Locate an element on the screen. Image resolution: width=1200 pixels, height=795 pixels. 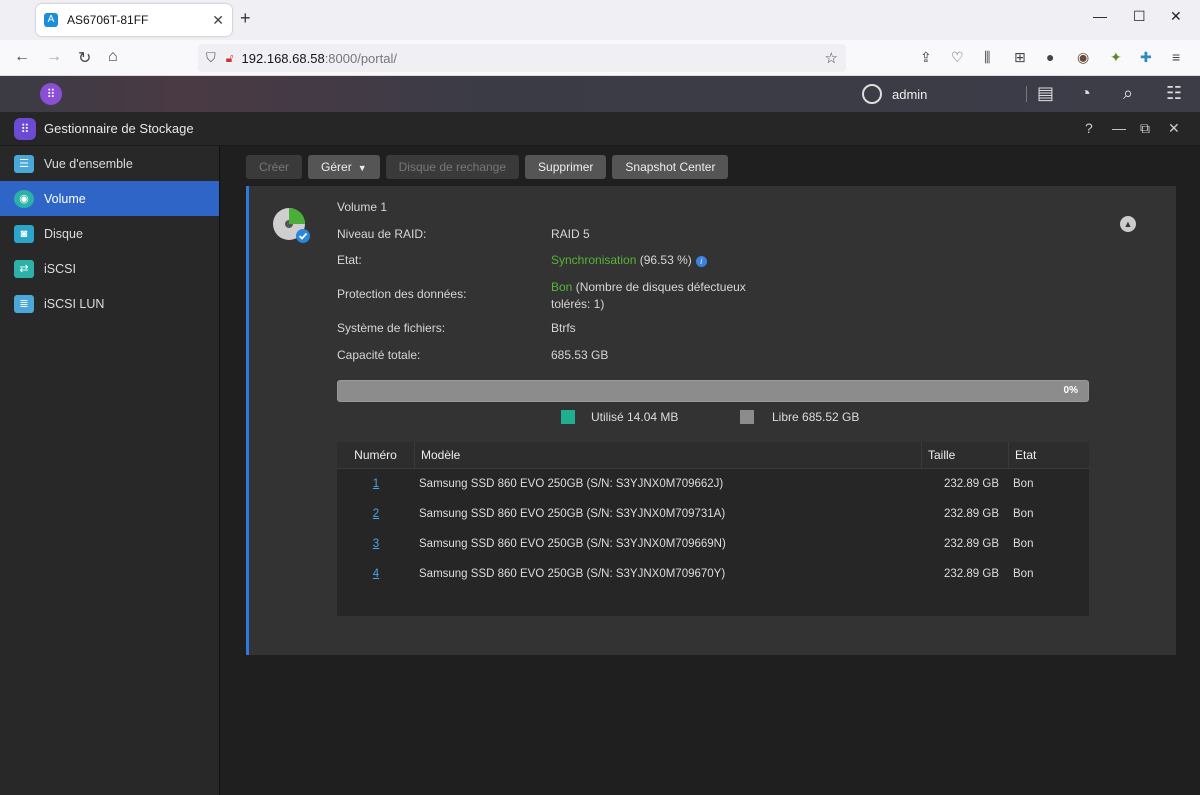
user-avatar-icon is located at coordinates (872, 94).